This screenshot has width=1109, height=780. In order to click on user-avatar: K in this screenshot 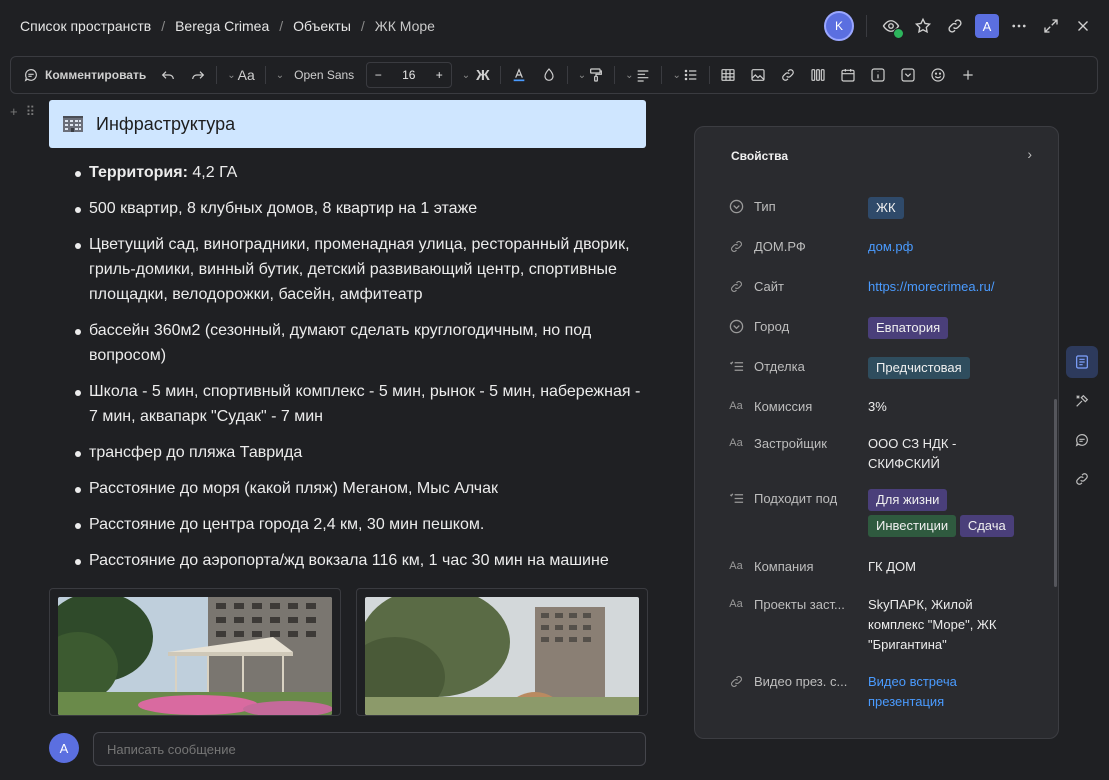, I will do `click(839, 26)`.